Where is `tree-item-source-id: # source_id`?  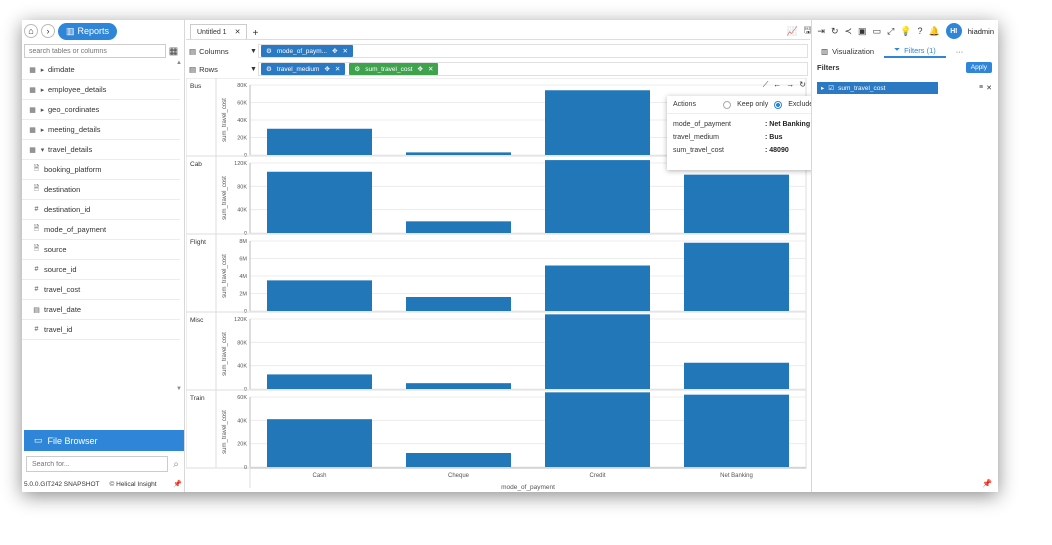 tree-item-source-id: # source_id is located at coordinates (101, 270).